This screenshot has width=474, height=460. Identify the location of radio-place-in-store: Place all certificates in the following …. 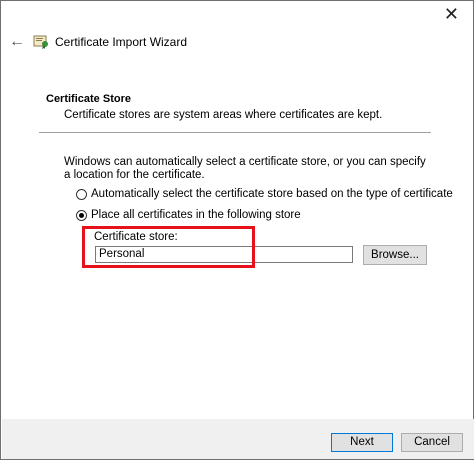
(188, 215).